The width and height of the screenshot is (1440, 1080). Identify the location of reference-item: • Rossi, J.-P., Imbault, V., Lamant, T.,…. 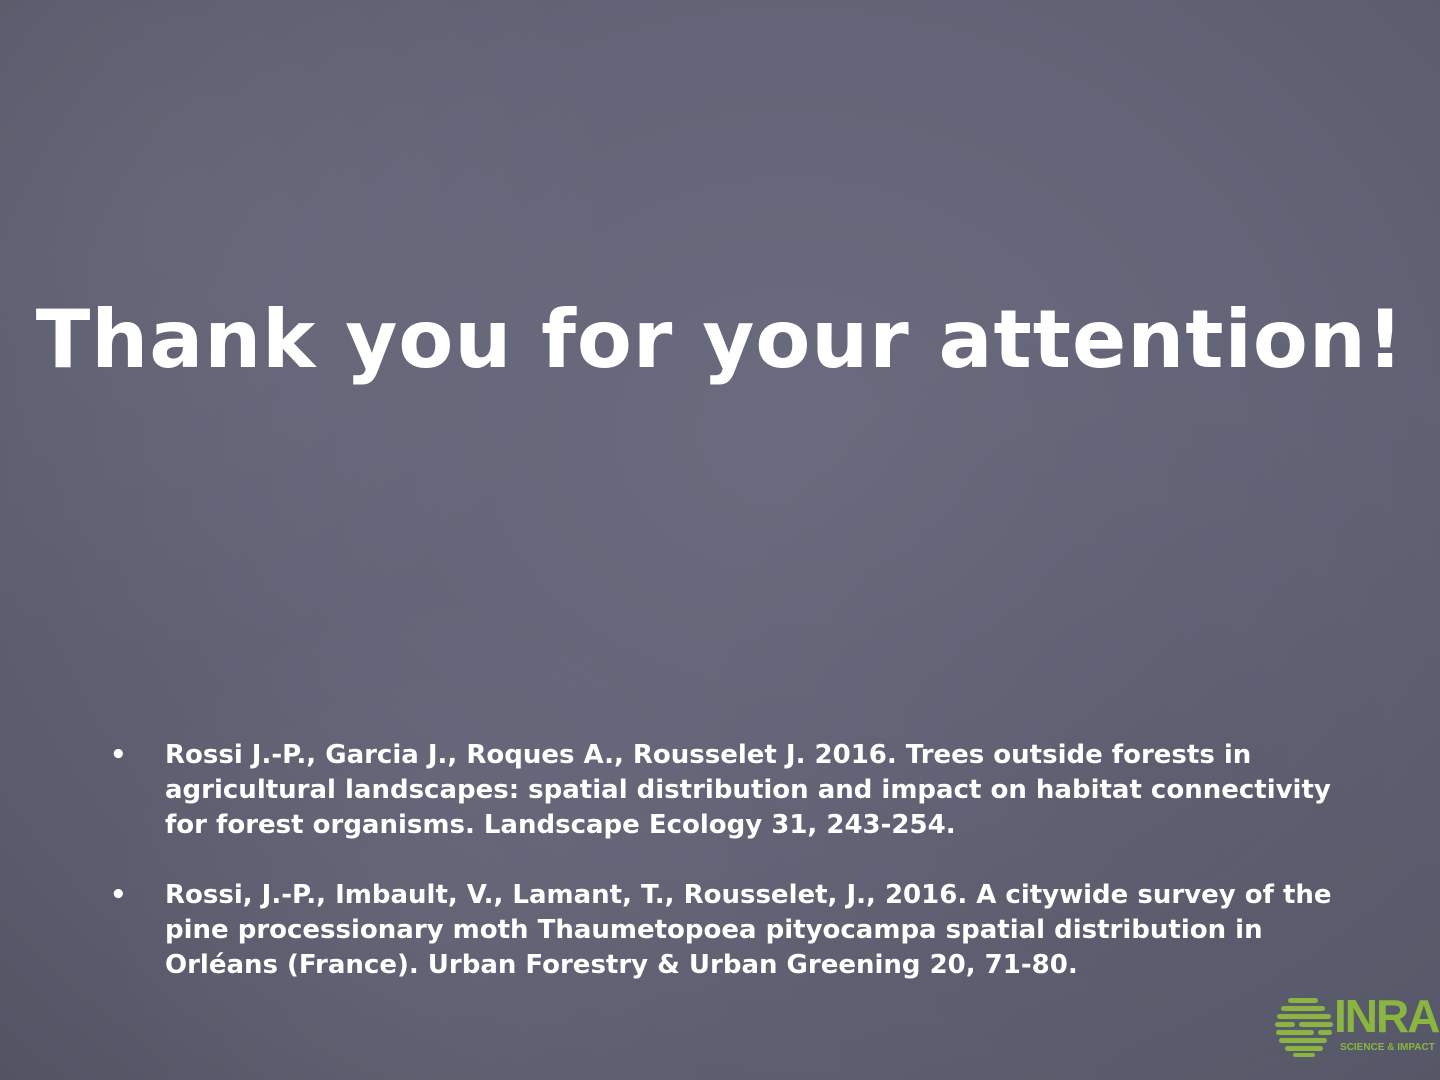
(738, 930).